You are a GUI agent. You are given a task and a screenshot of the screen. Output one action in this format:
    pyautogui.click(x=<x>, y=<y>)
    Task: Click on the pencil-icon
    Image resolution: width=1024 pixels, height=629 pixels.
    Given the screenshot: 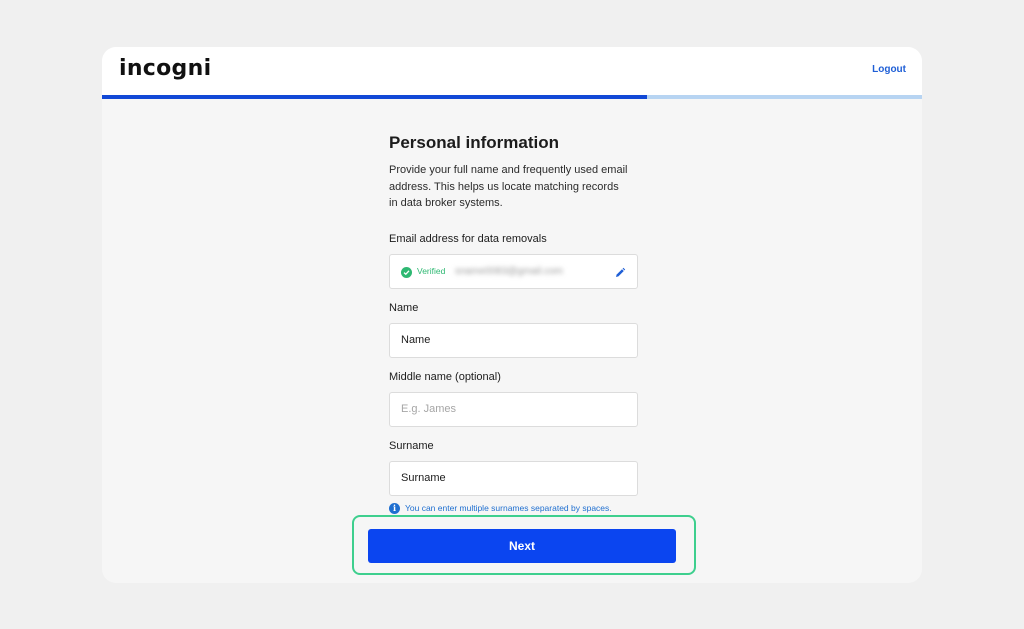 What is the action you would take?
    pyautogui.click(x=620, y=272)
    